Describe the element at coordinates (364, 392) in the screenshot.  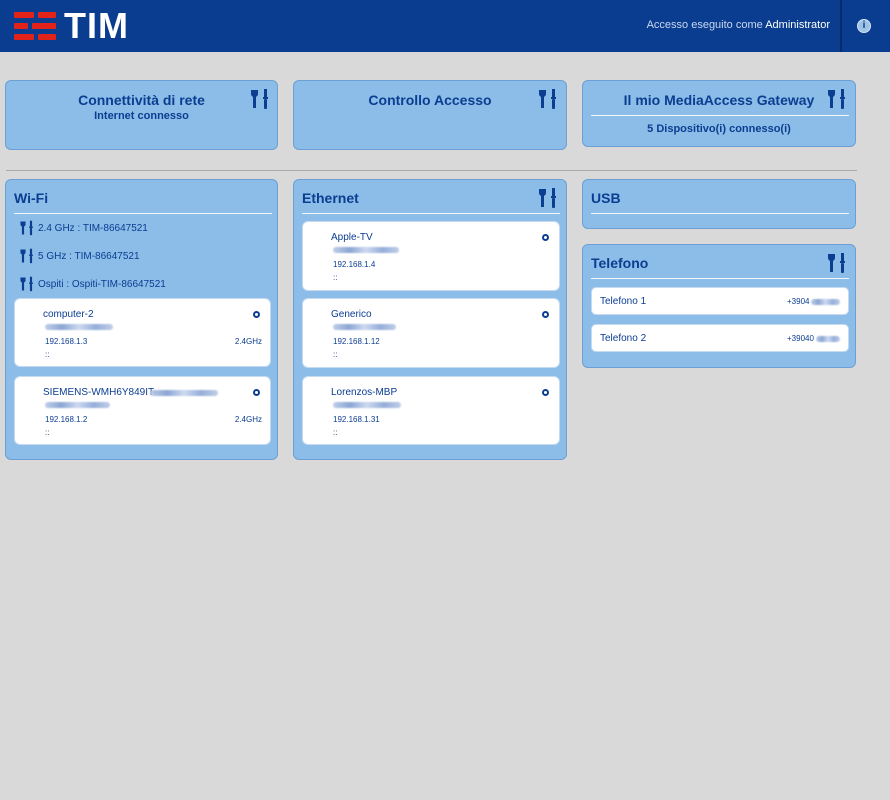
I see `device-name: Lorenzos-MBP` at that location.